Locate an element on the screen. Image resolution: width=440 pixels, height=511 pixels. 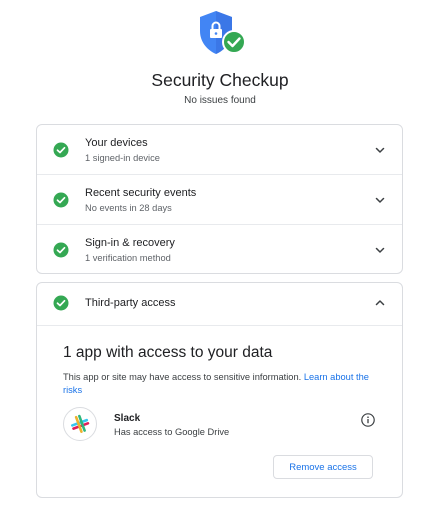
section-title: Third-party access is located at coordinates (130, 303).